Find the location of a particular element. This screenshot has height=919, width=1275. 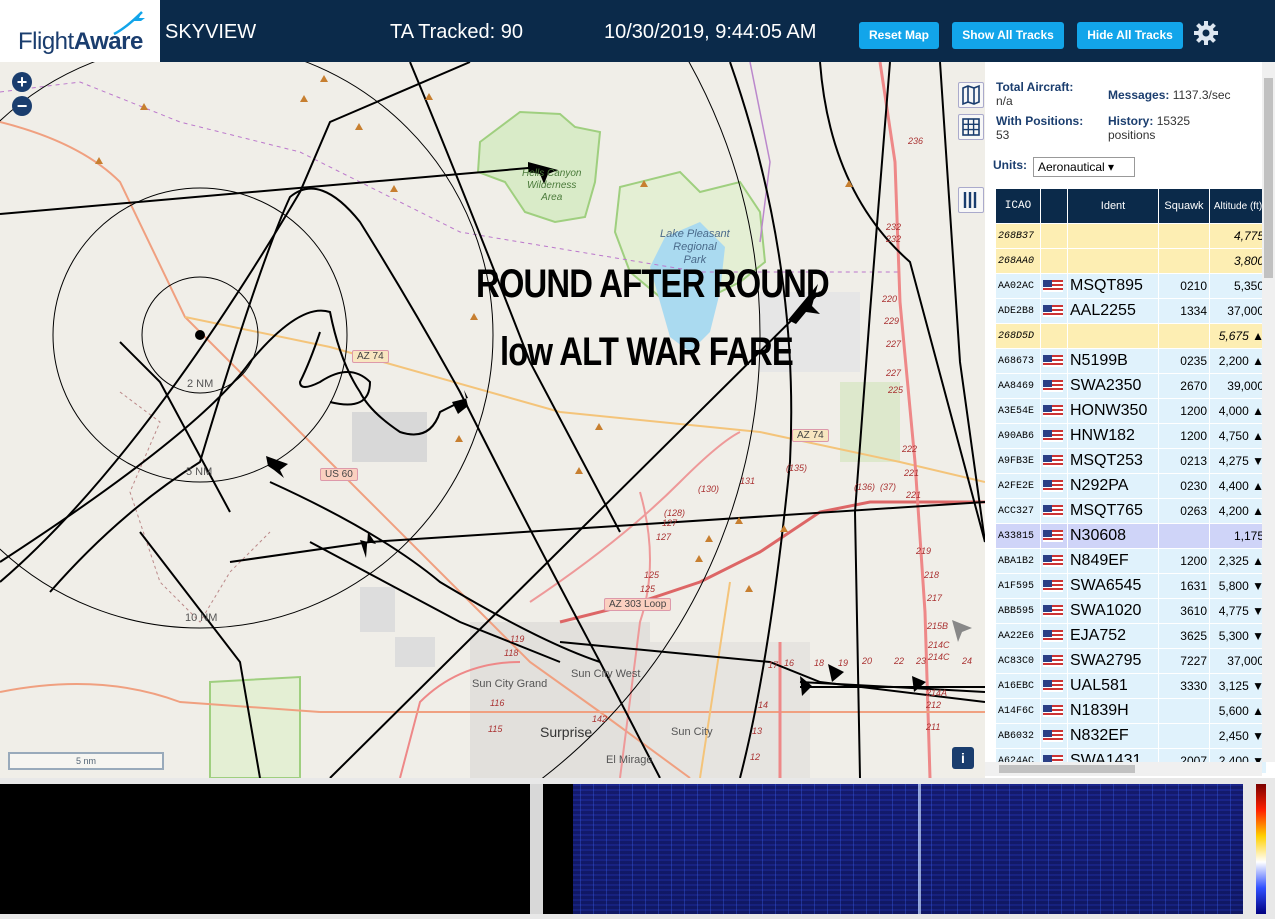

road-number: 212 is located at coordinates (934, 705).